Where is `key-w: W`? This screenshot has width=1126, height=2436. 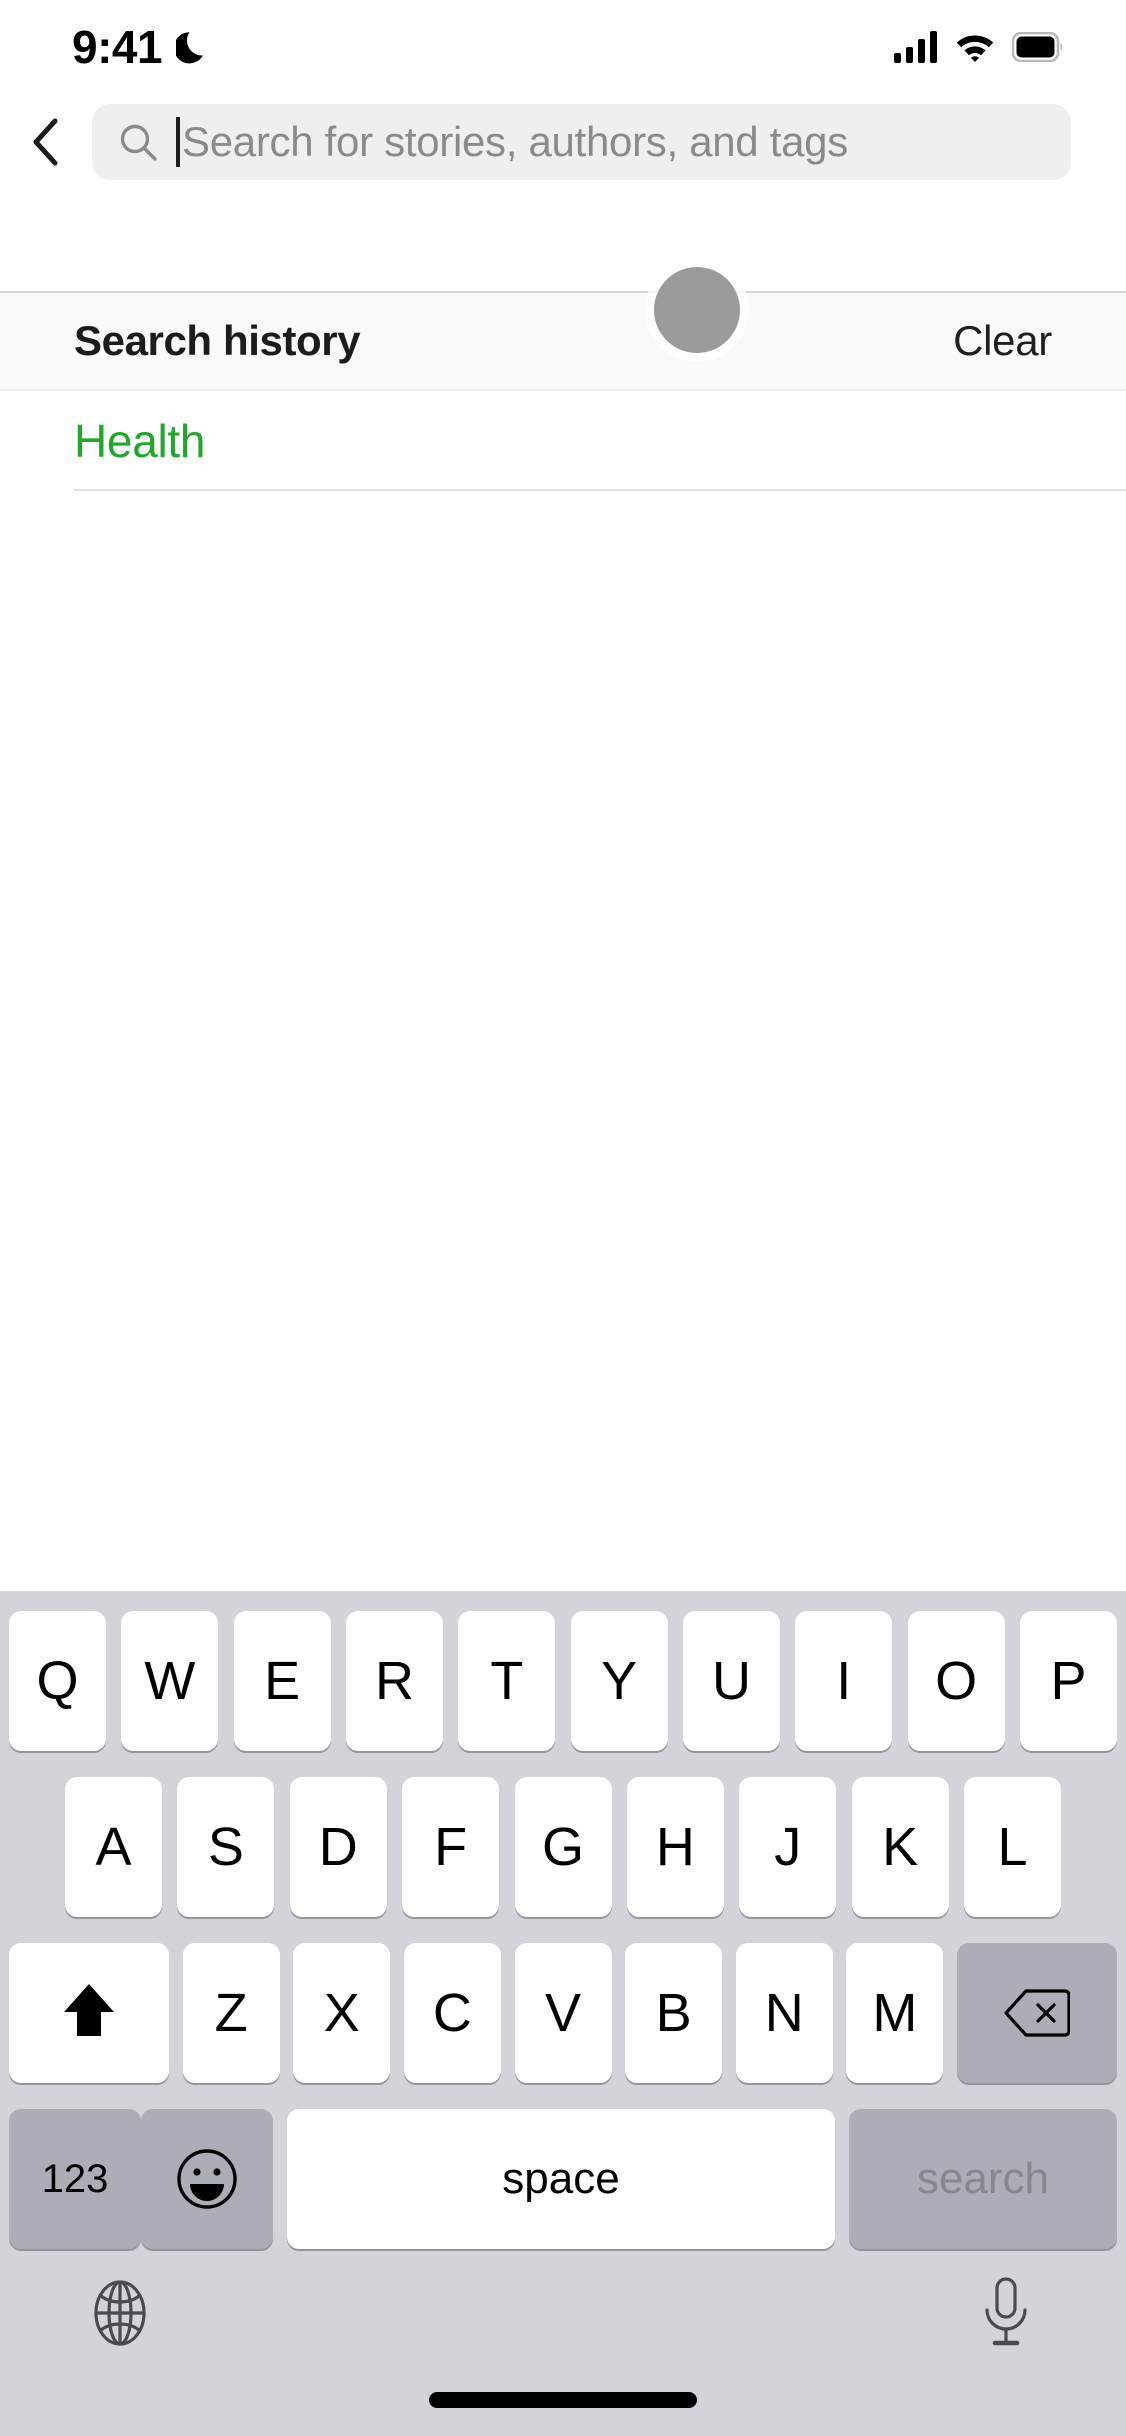 key-w: W is located at coordinates (170, 1681).